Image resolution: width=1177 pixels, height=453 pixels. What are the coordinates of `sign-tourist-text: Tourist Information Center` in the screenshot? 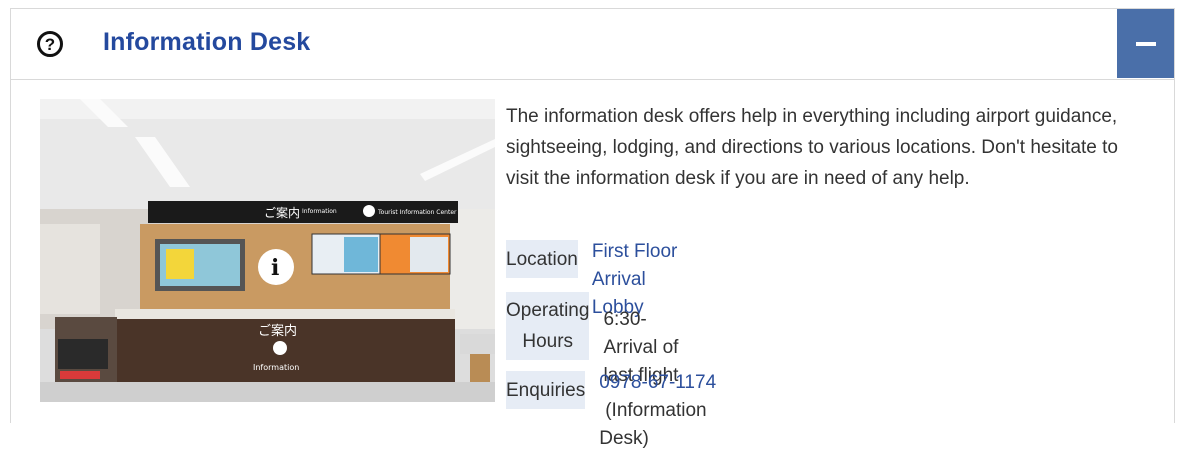 It's located at (417, 212).